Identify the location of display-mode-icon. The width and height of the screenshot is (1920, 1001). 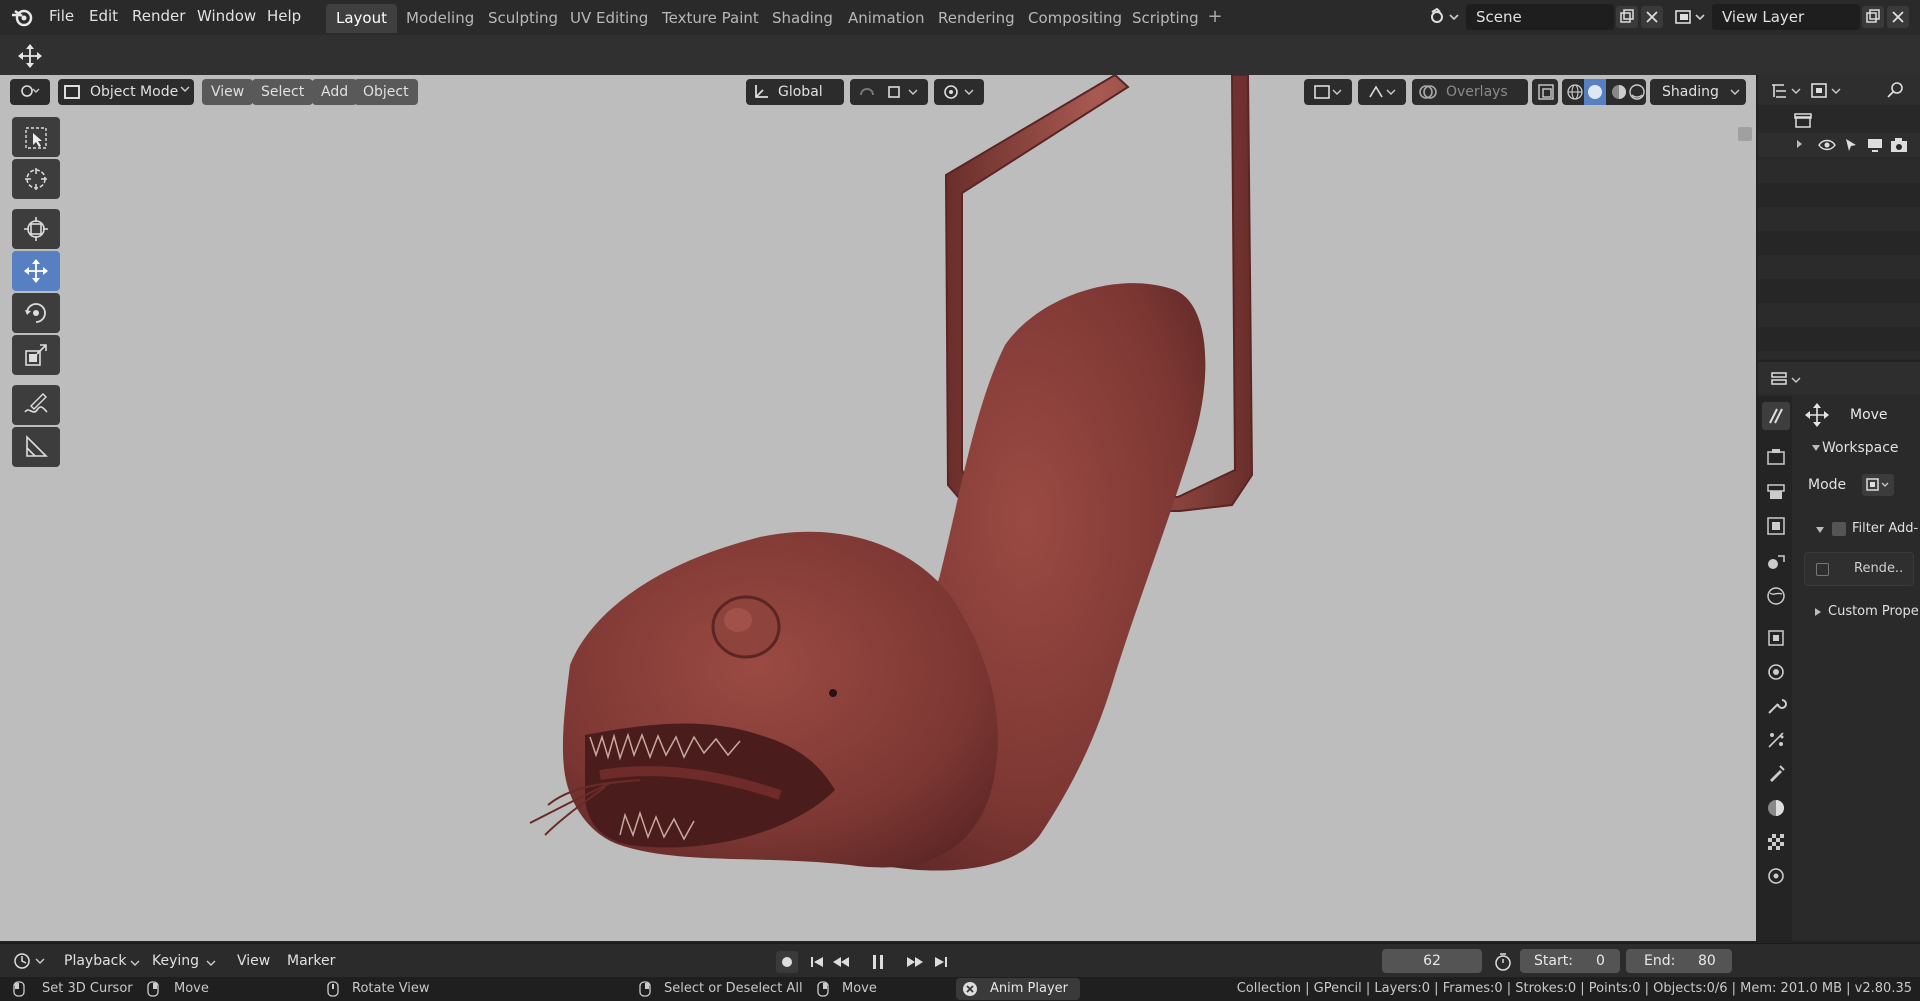
(1787, 91).